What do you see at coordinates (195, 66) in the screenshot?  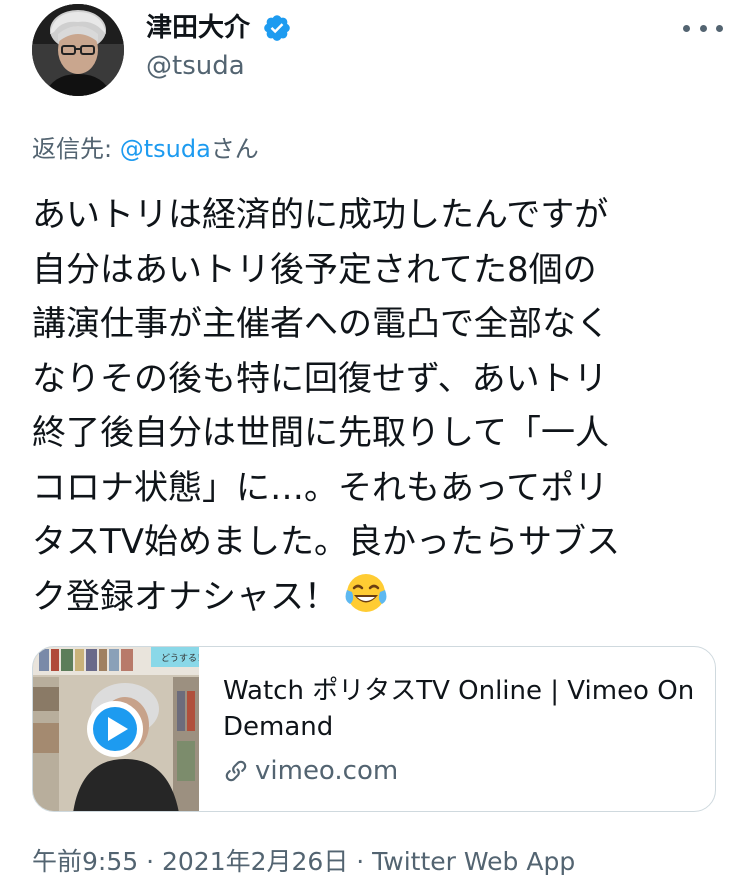 I see `user-handle: @tsuda` at bounding box center [195, 66].